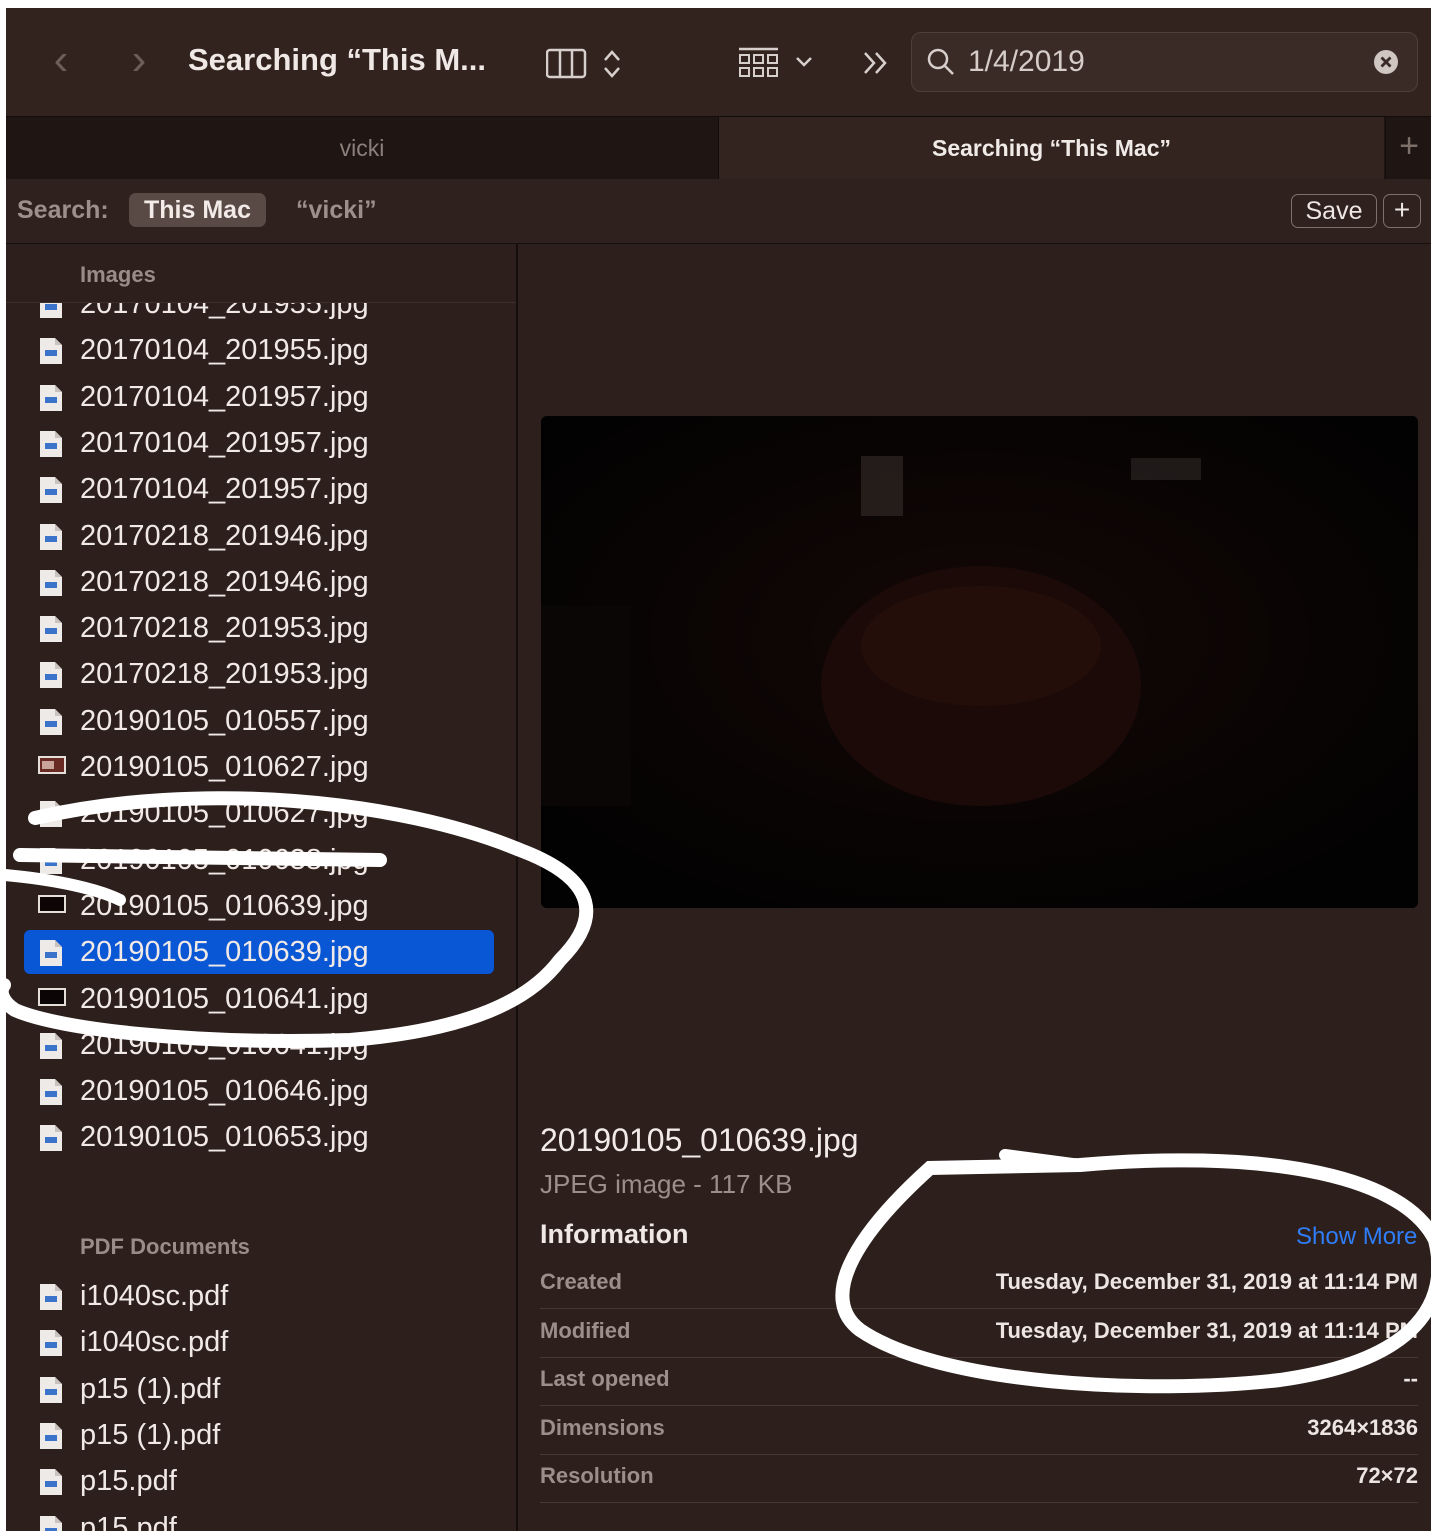 The height and width of the screenshot is (1531, 1445). What do you see at coordinates (362, 148) in the screenshot?
I see `tab-vicki: vicki` at bounding box center [362, 148].